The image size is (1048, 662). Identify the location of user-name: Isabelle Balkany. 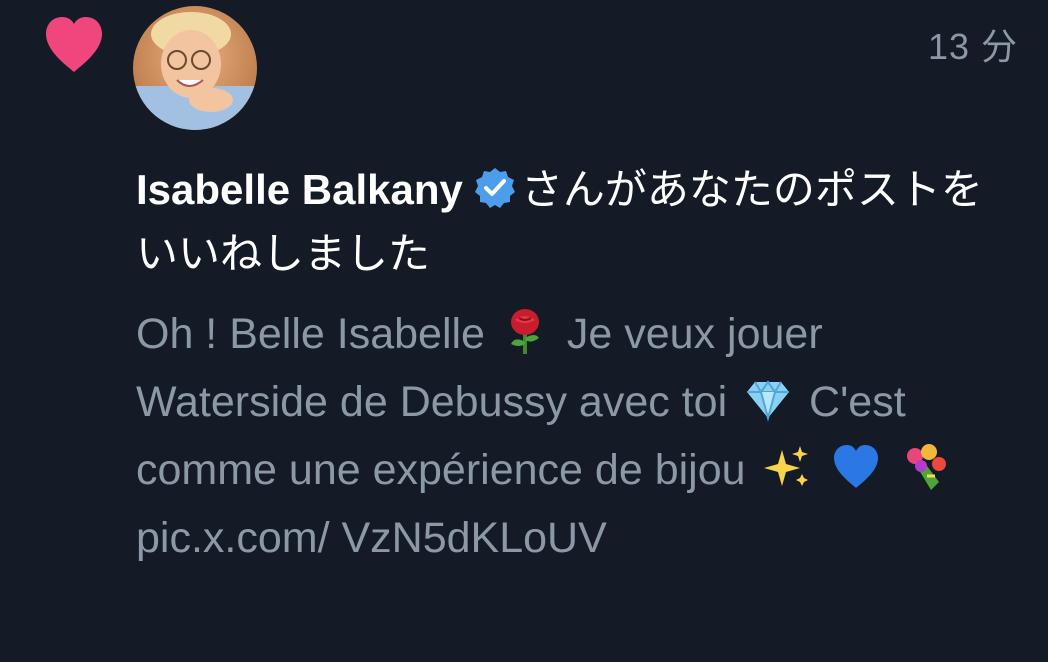
(299, 189).